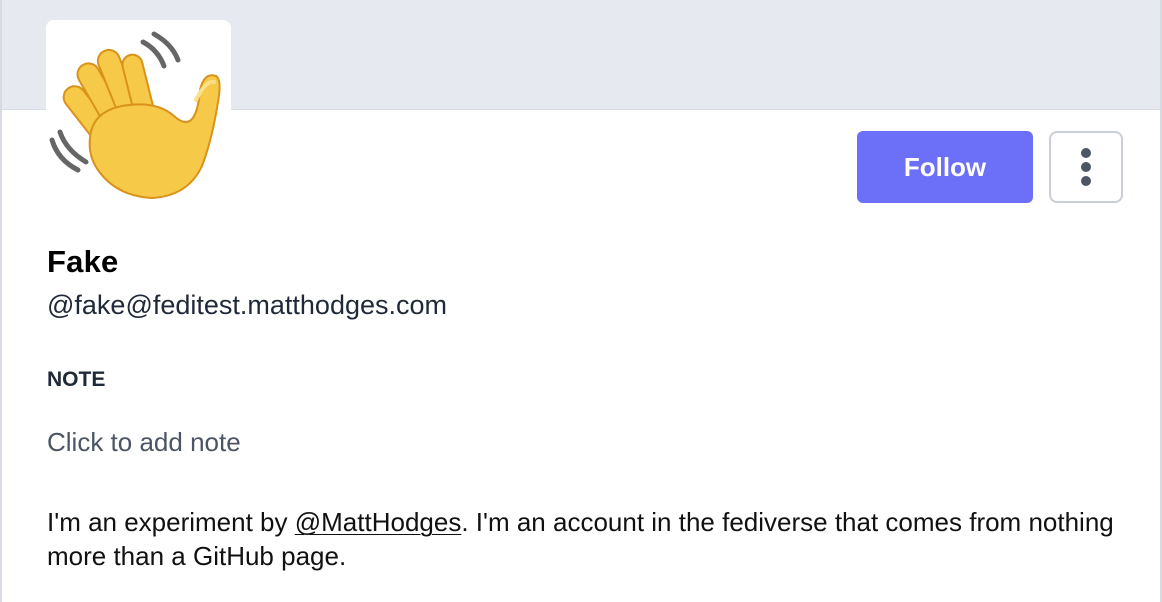 Image resolution: width=1162 pixels, height=602 pixels. I want to click on note-label: NOTE, so click(76, 379).